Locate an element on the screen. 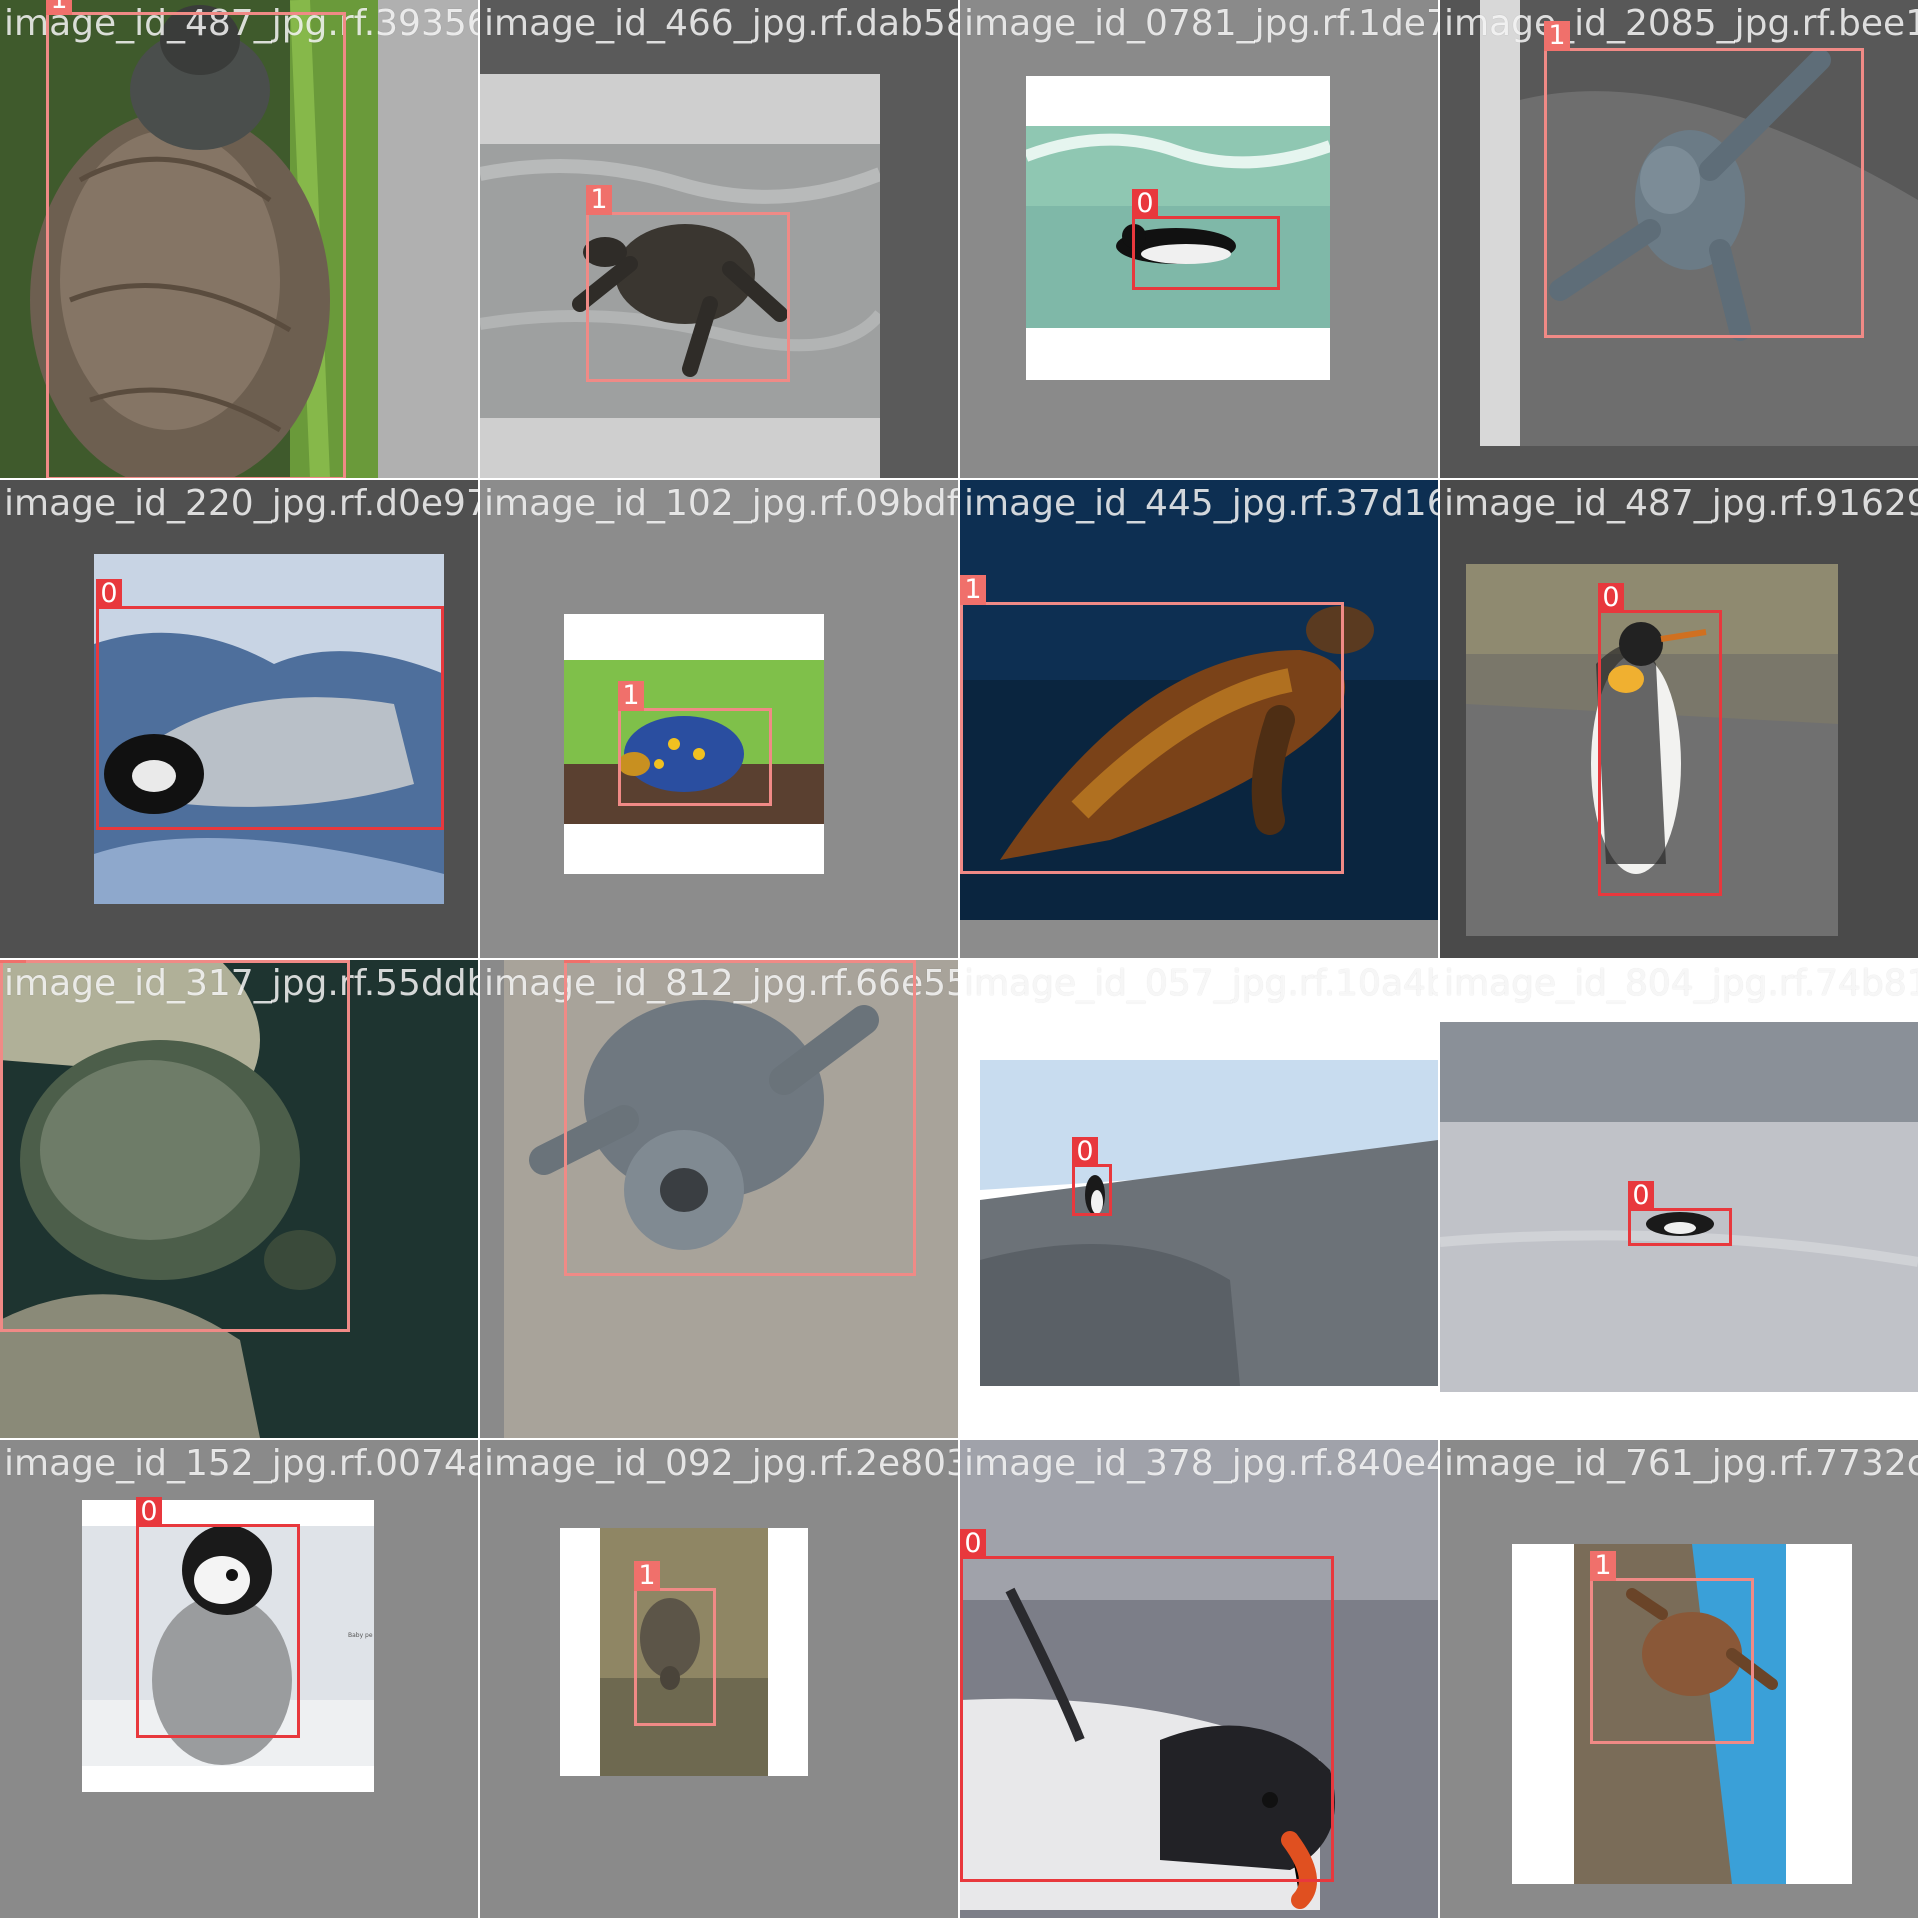  file-name: image_id_378_jpg.rf.840e4c22da208261760 is located at coordinates (1201, 1463).